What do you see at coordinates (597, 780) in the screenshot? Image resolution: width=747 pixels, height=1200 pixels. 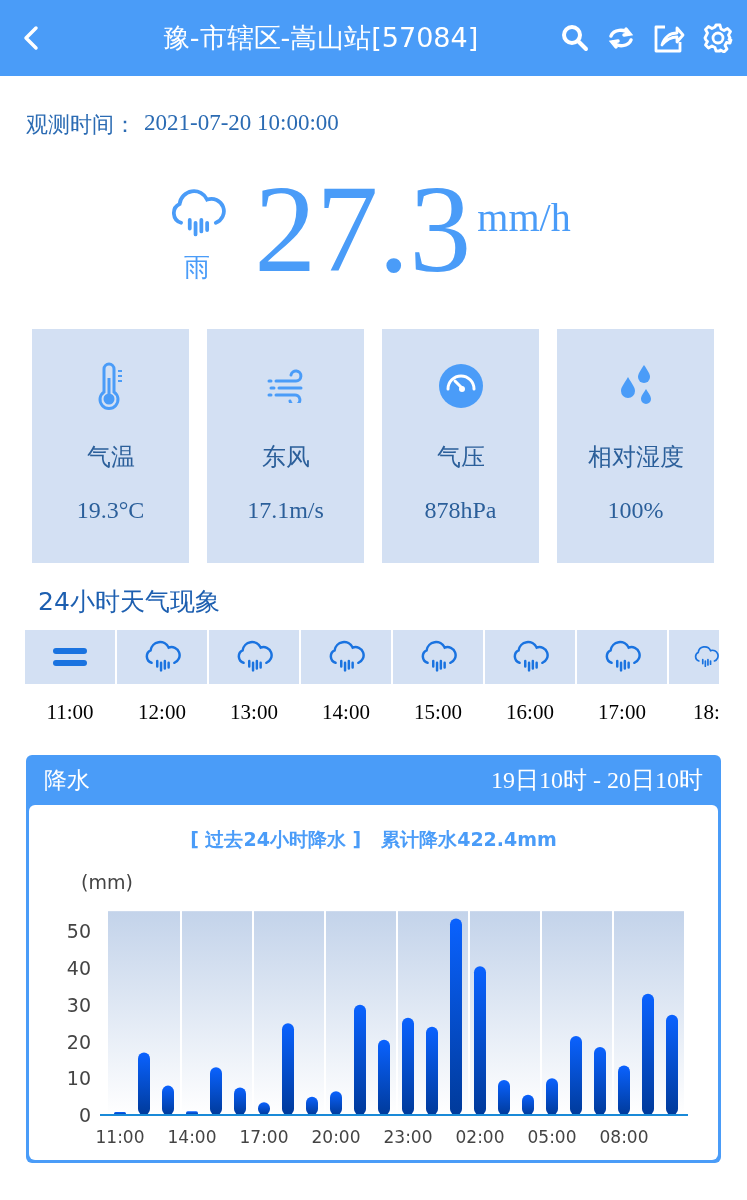 I see `date-range: 19日10时 - 20日10时` at bounding box center [597, 780].